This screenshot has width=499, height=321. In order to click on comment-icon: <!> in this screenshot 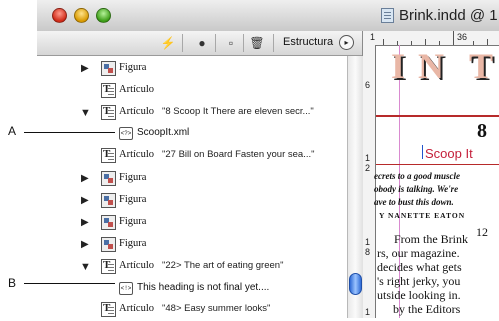, I will do `click(126, 288)`.